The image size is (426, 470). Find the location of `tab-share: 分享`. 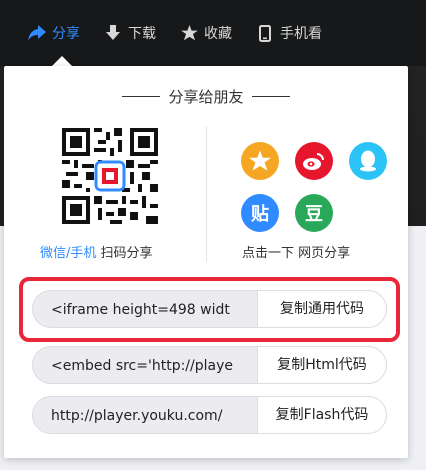

tab-share: 分享 is located at coordinates (54, 33).